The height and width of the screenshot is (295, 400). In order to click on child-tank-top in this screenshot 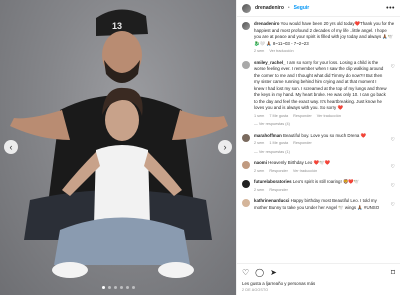, I will do `click(122, 185)`.